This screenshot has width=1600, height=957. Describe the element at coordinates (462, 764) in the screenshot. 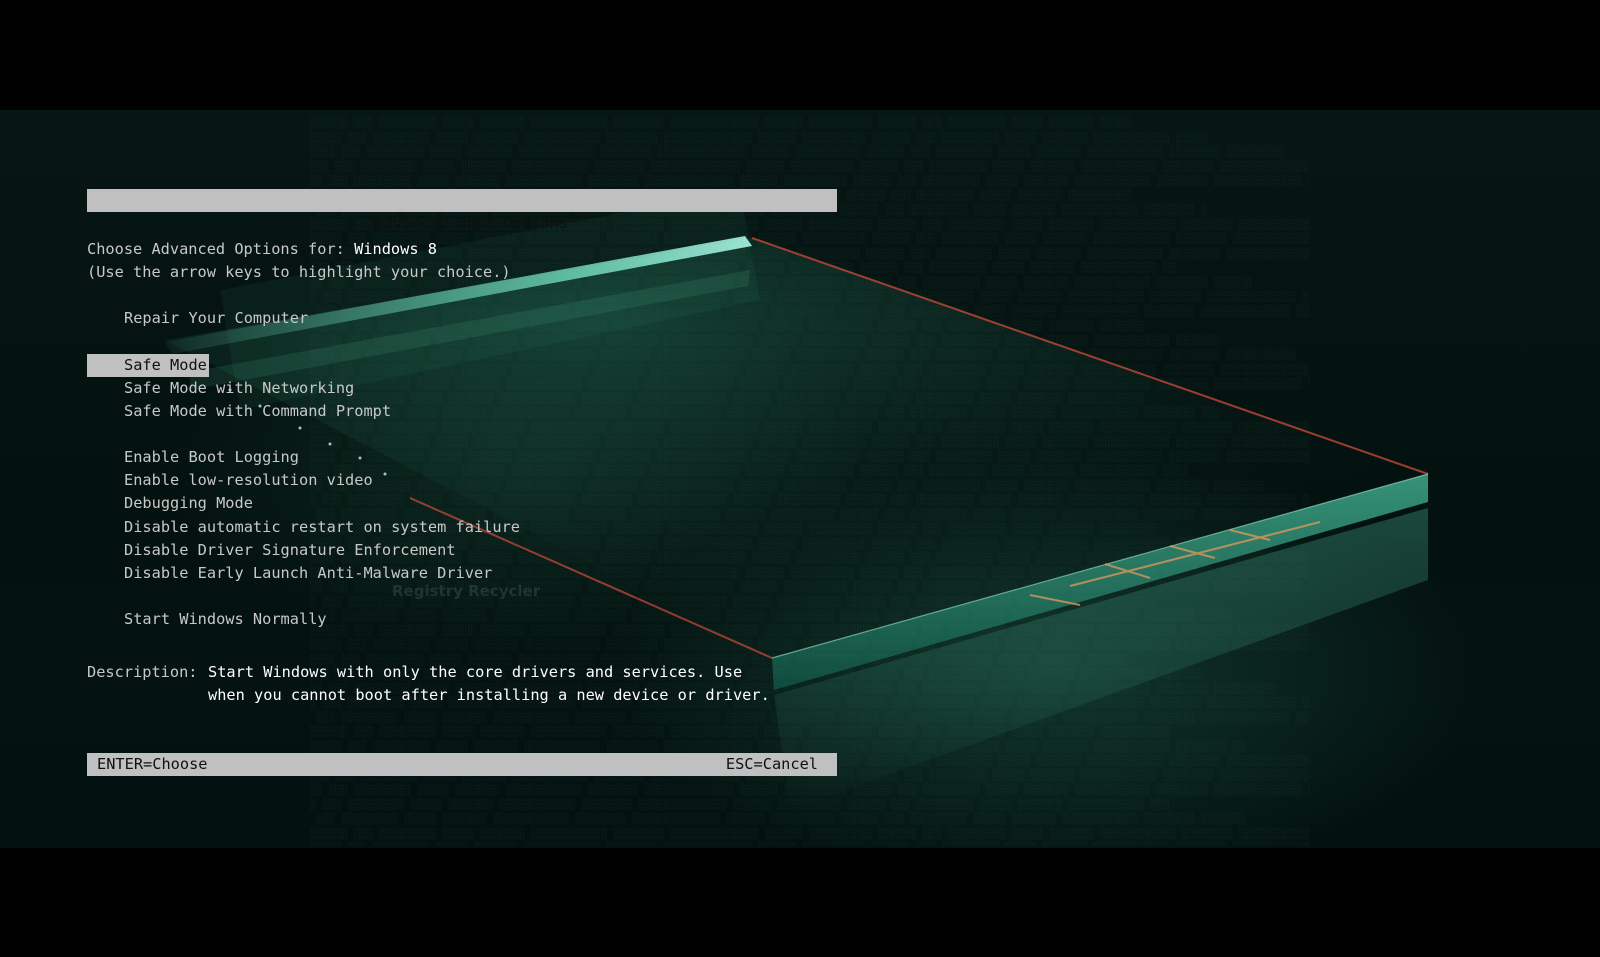

I see `footer-bar: ENTER=Choose ESC=Cancel` at that location.